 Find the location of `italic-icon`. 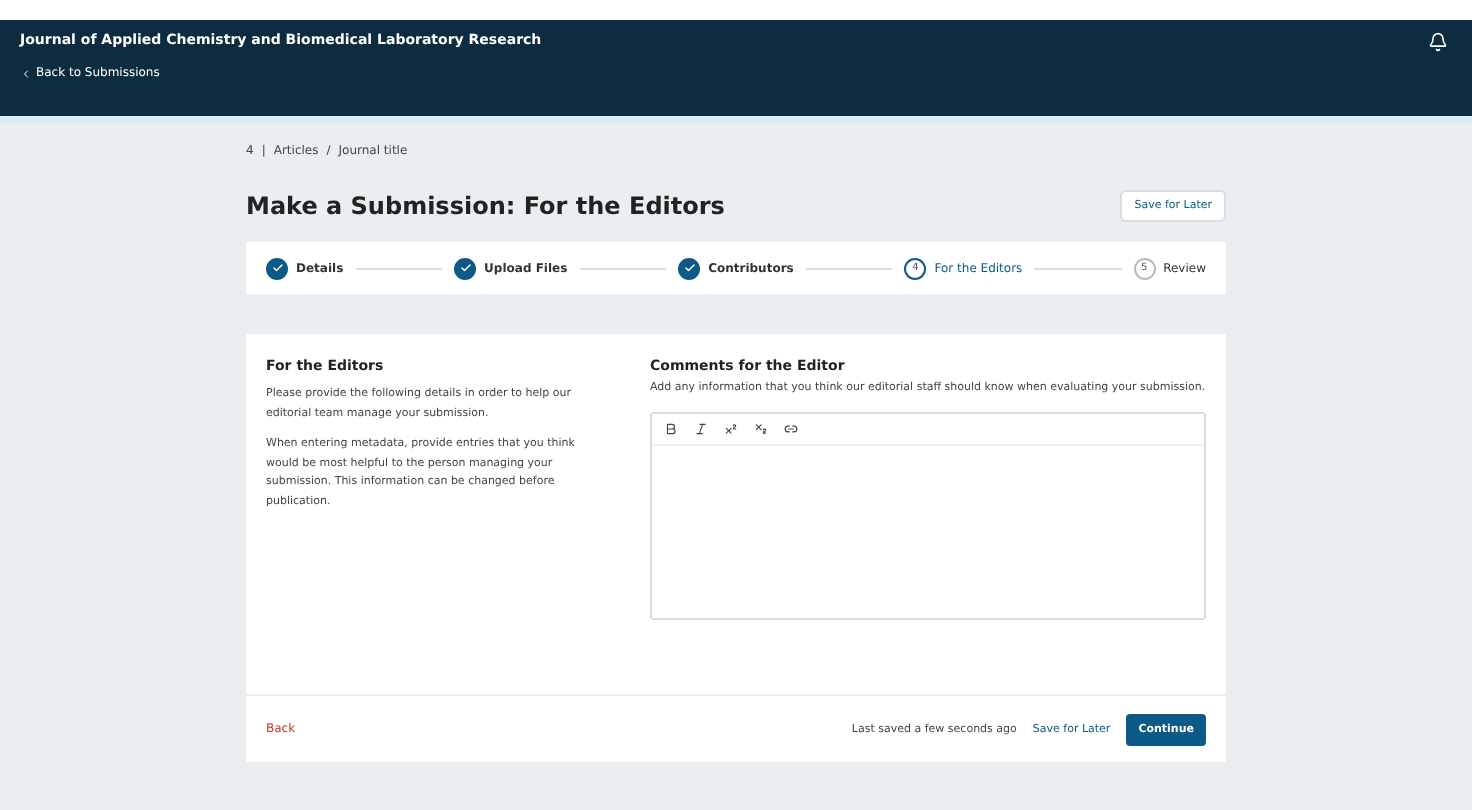

italic-icon is located at coordinates (701, 428).